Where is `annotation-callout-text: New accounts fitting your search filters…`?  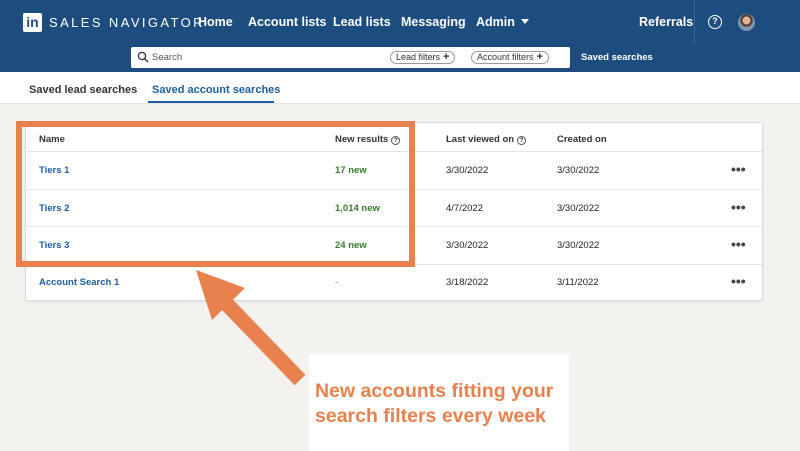 annotation-callout-text: New accounts fitting your search filters… is located at coordinates (442, 404).